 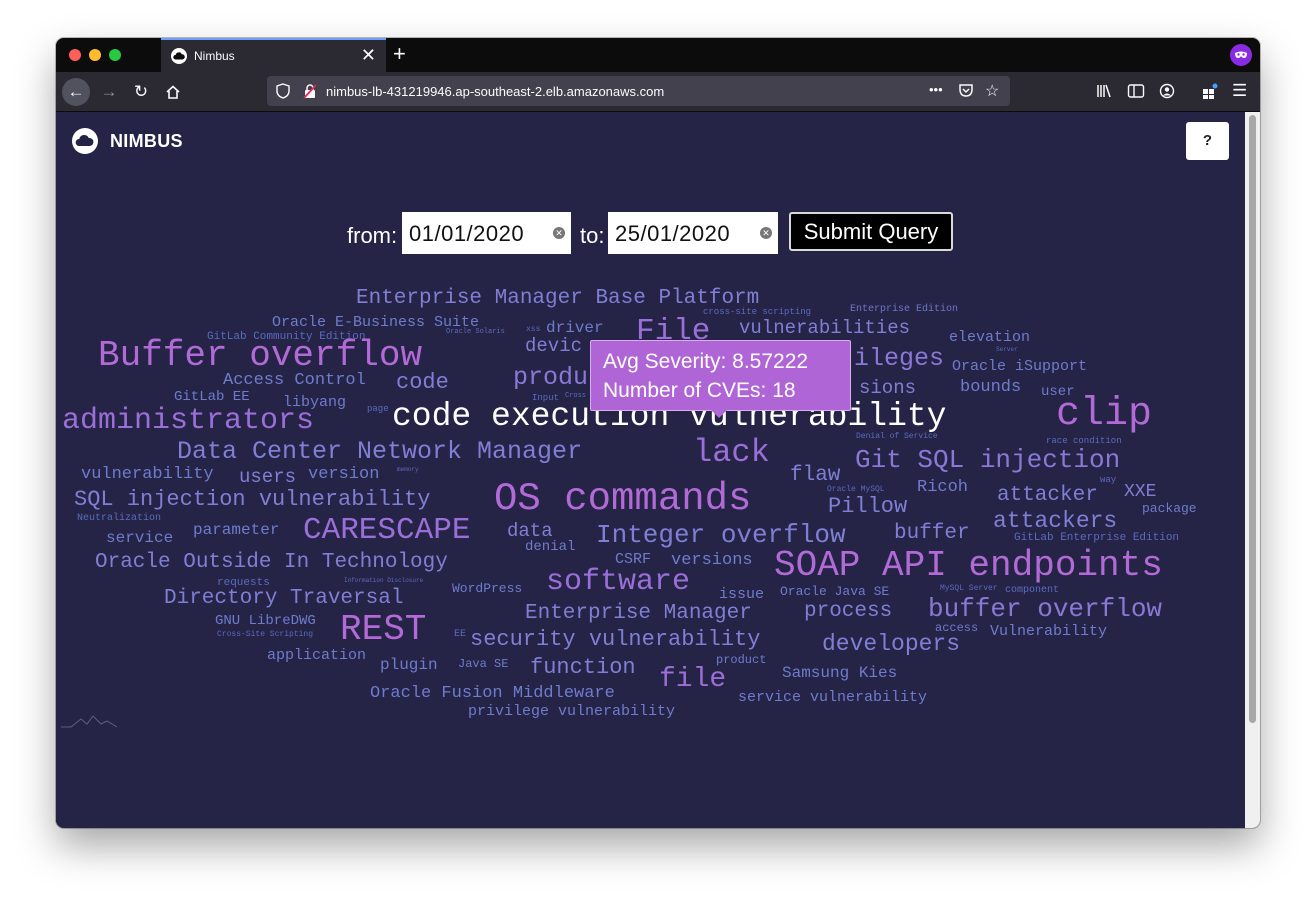 I want to click on cloud-word: GitLab Enterprise Edition, so click(x=1096, y=538).